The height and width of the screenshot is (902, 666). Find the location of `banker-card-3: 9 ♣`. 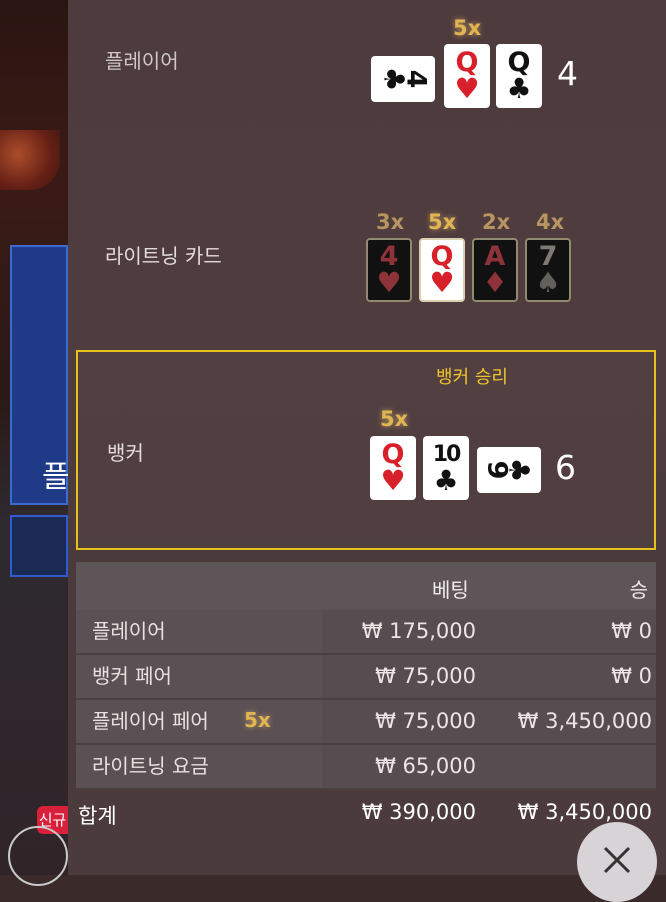

banker-card-3: 9 ♣ is located at coordinates (509, 470).